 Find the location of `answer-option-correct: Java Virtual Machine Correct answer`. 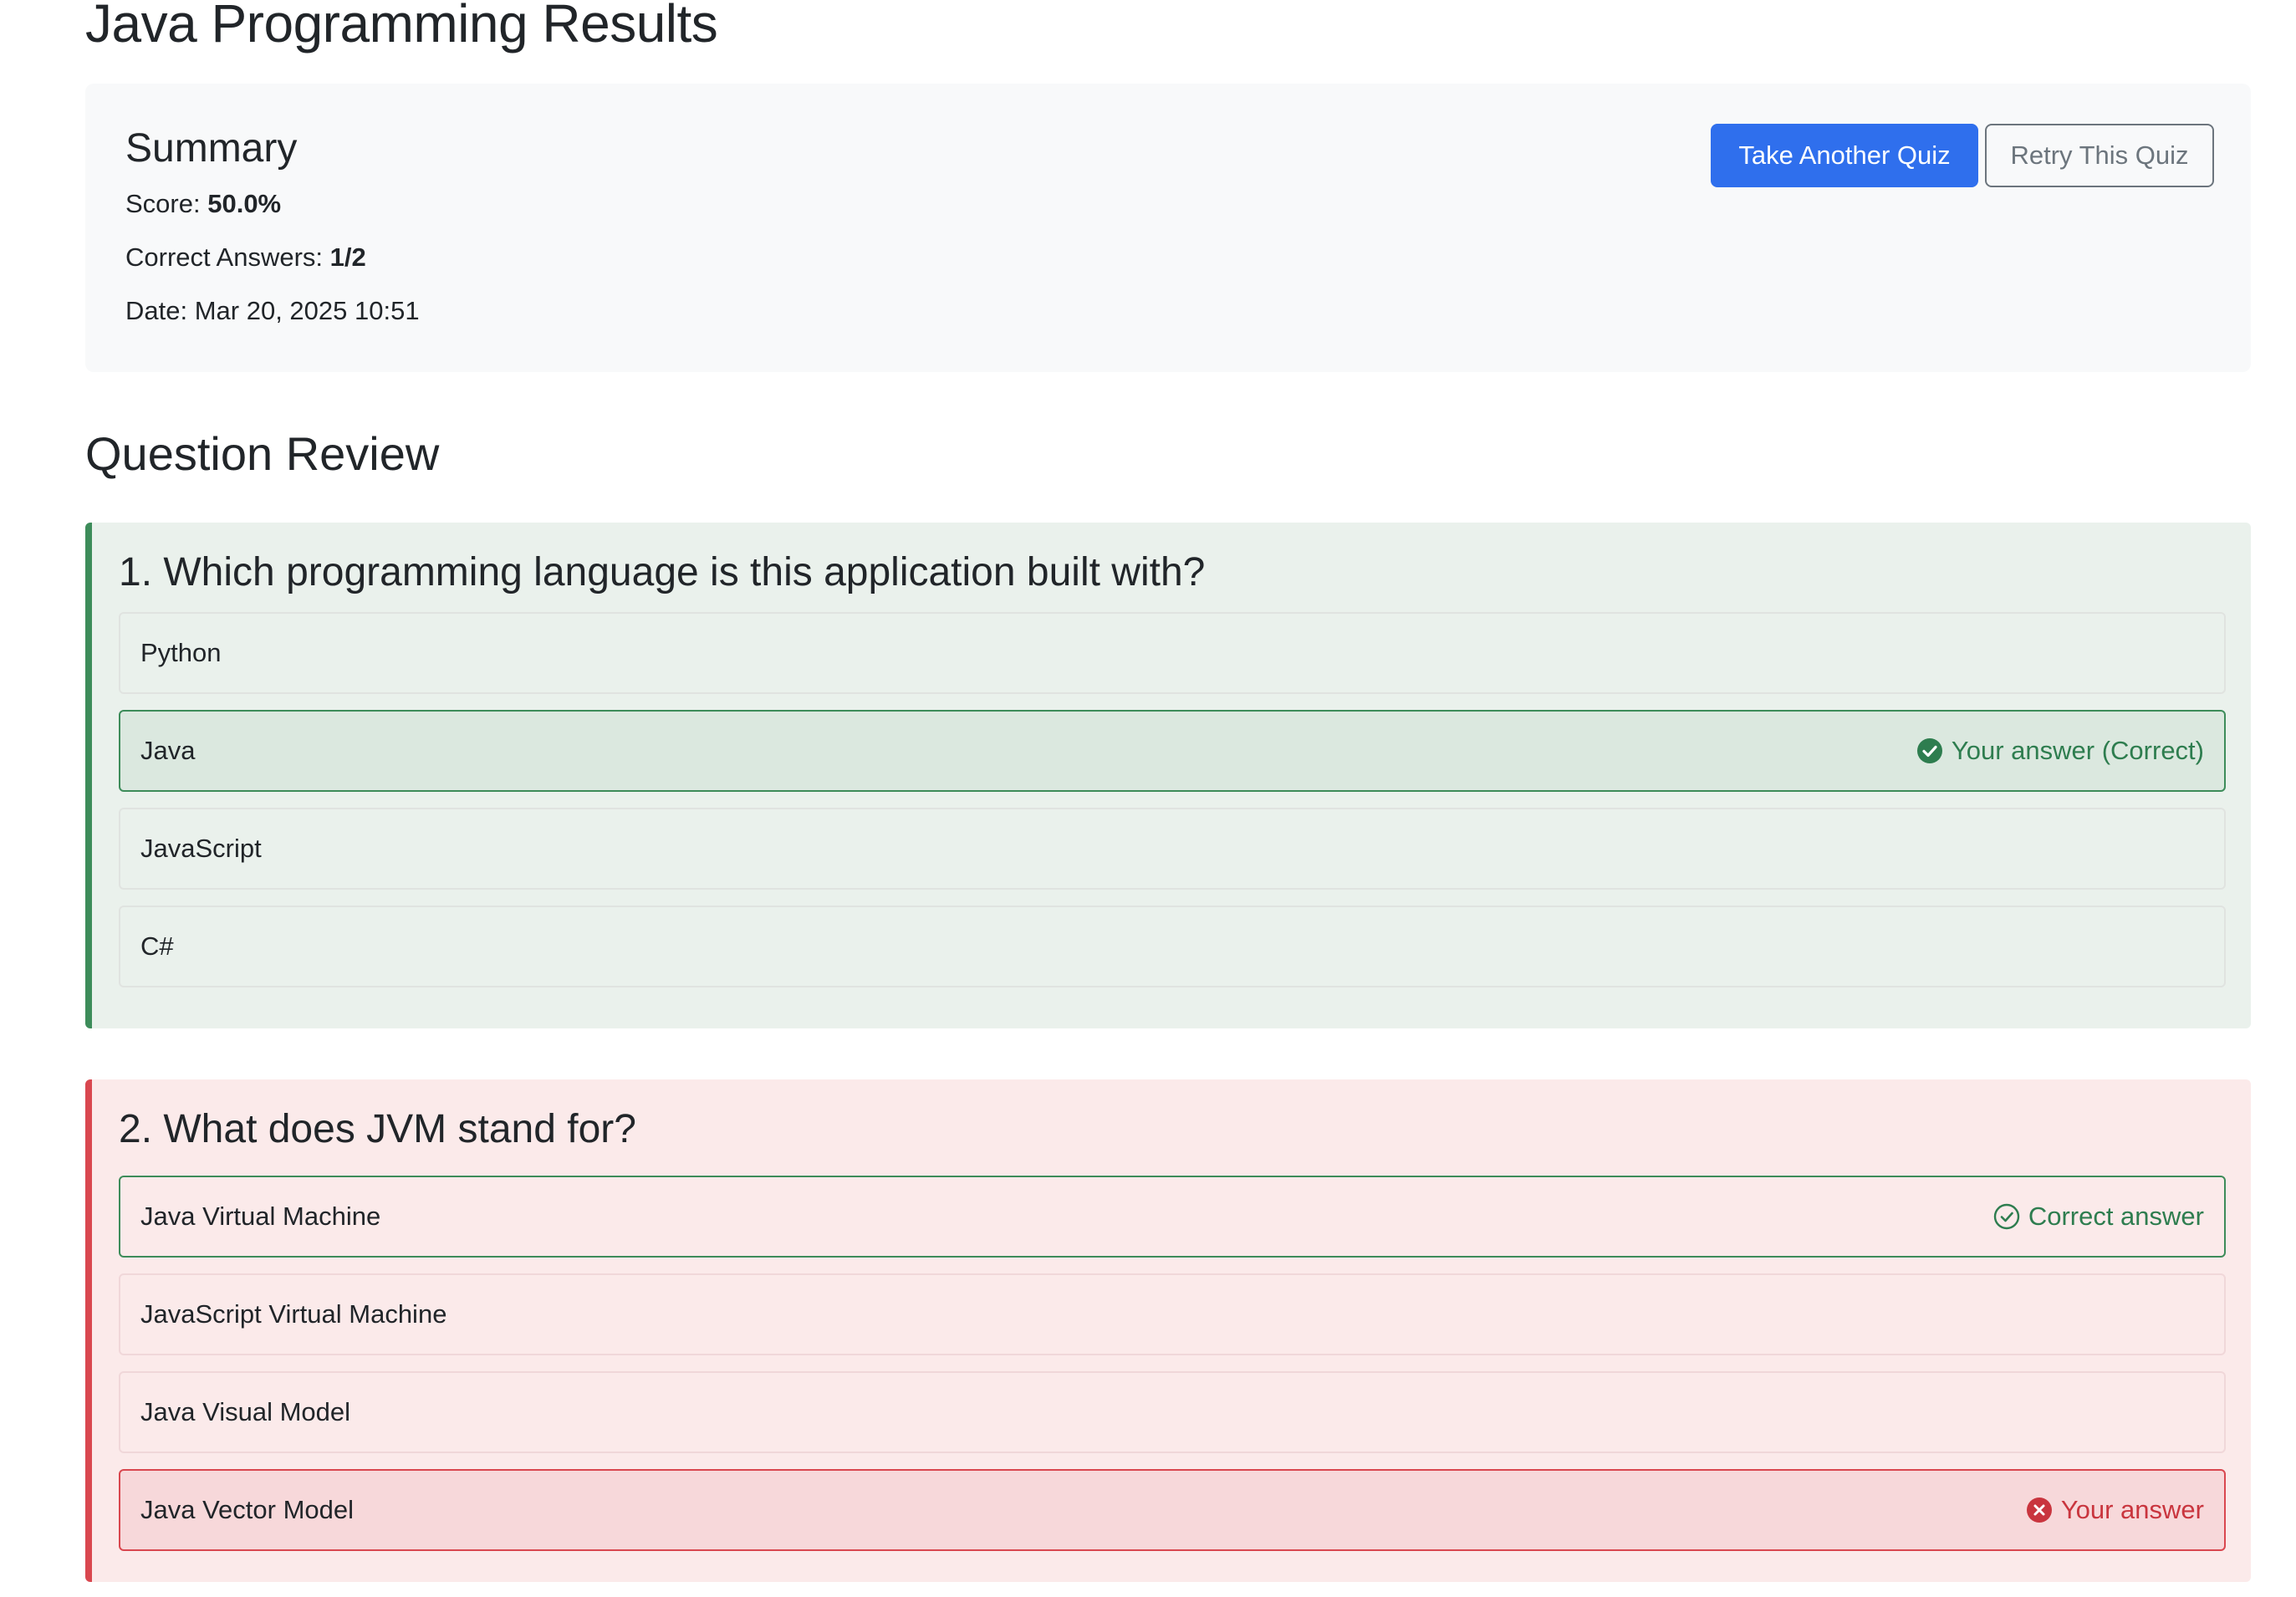

answer-option-correct: Java Virtual Machine Correct answer is located at coordinates (1172, 1217).